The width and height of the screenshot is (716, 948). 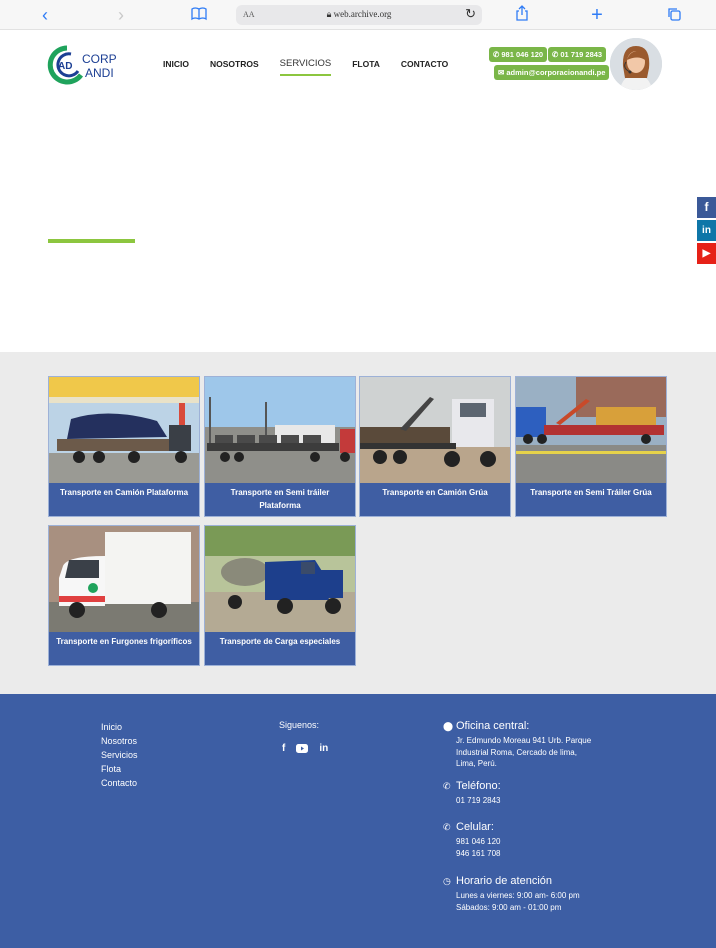 I want to click on service-card: Transporte en Camión Plataforma, so click(x=124, y=446).